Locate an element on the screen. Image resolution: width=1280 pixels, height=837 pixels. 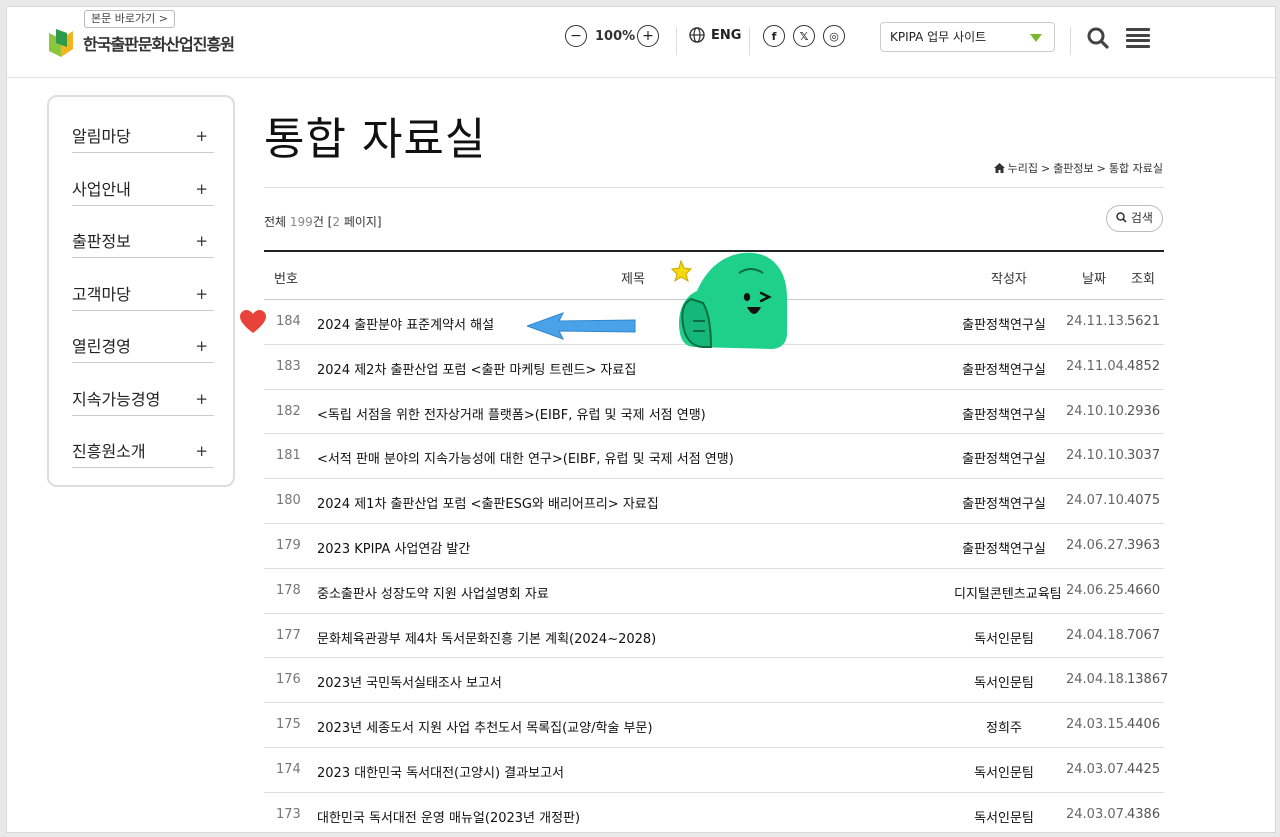
site-logo: 한국출판문화산업진흥원 is located at coordinates (141, 43).